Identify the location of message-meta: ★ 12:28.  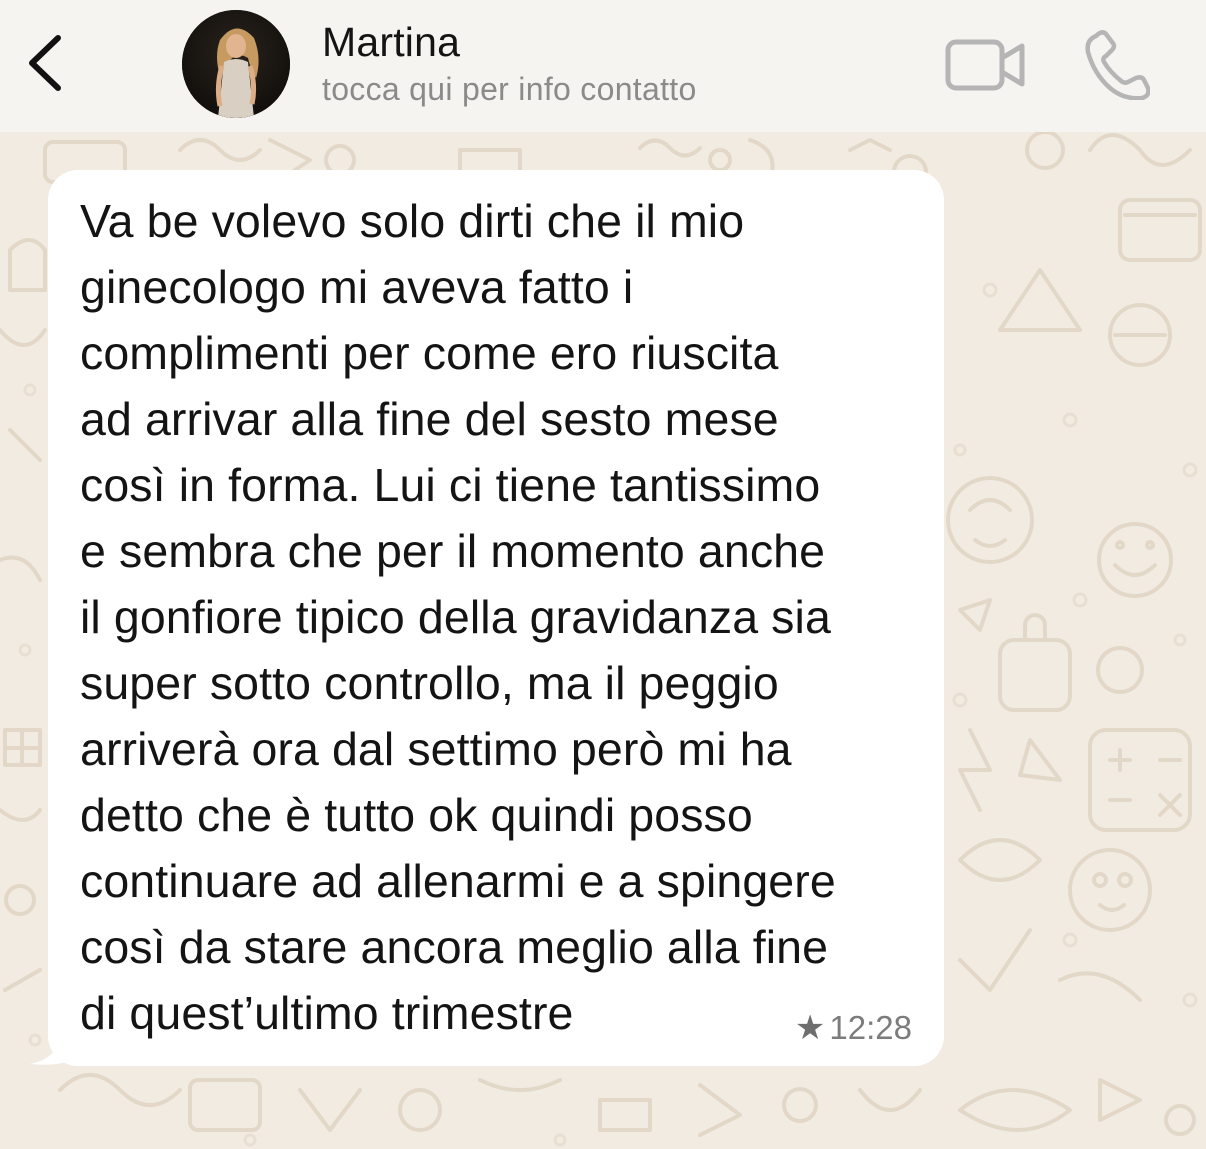
(853, 1028).